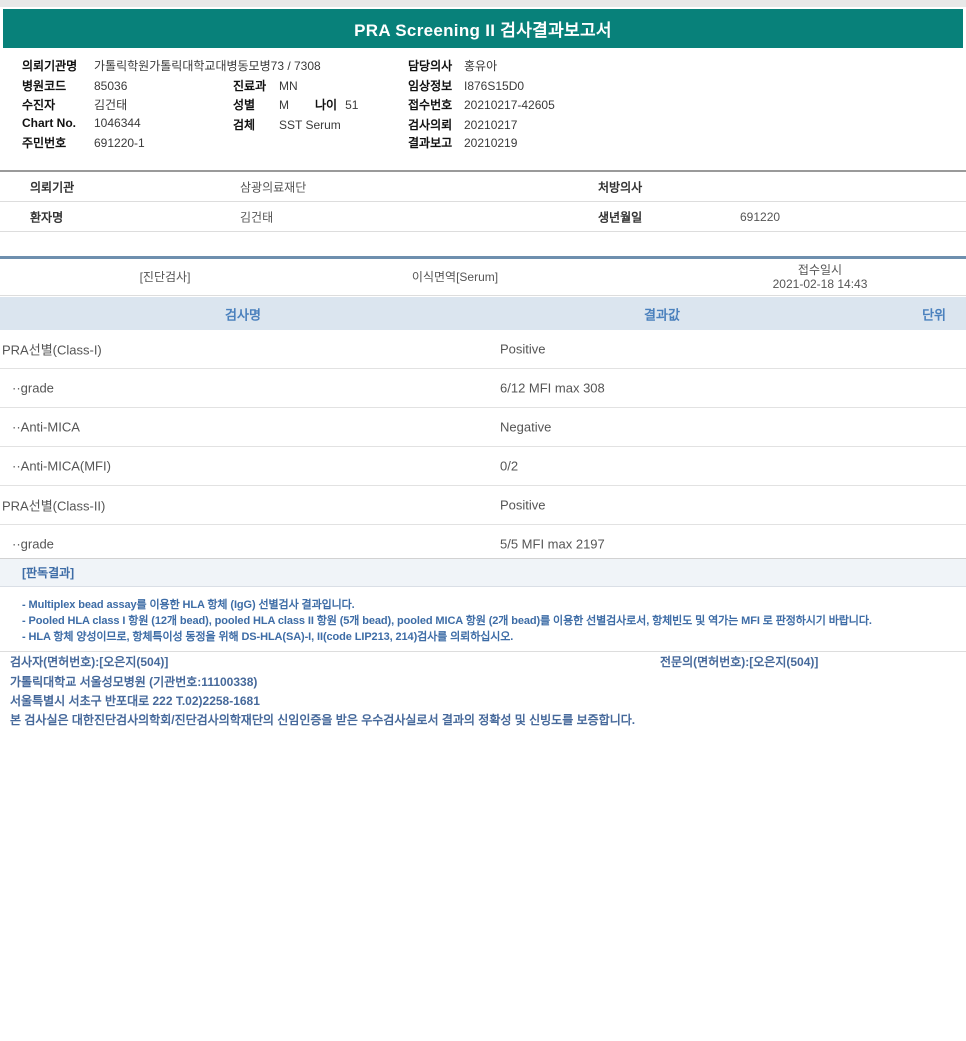  What do you see at coordinates (74, 104) in the screenshot?
I see `field-patient: 수진자 김건태` at bounding box center [74, 104].